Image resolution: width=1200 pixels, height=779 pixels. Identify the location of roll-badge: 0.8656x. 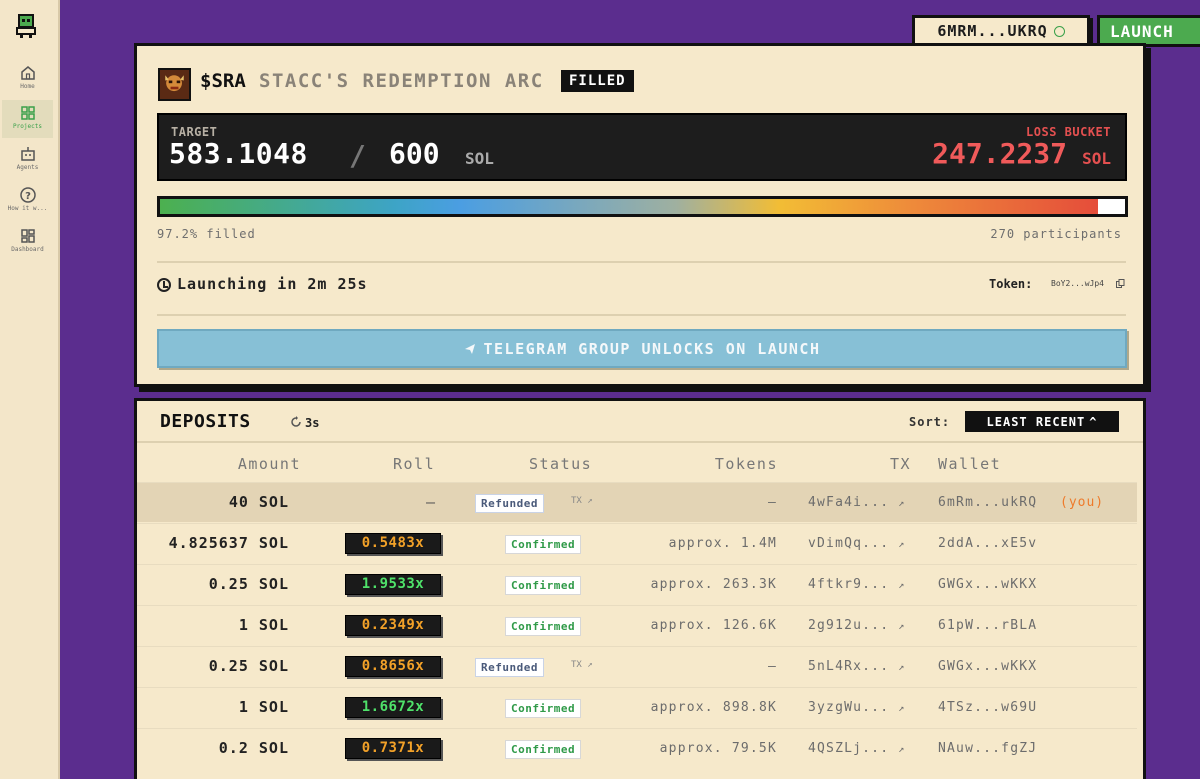
(393, 666).